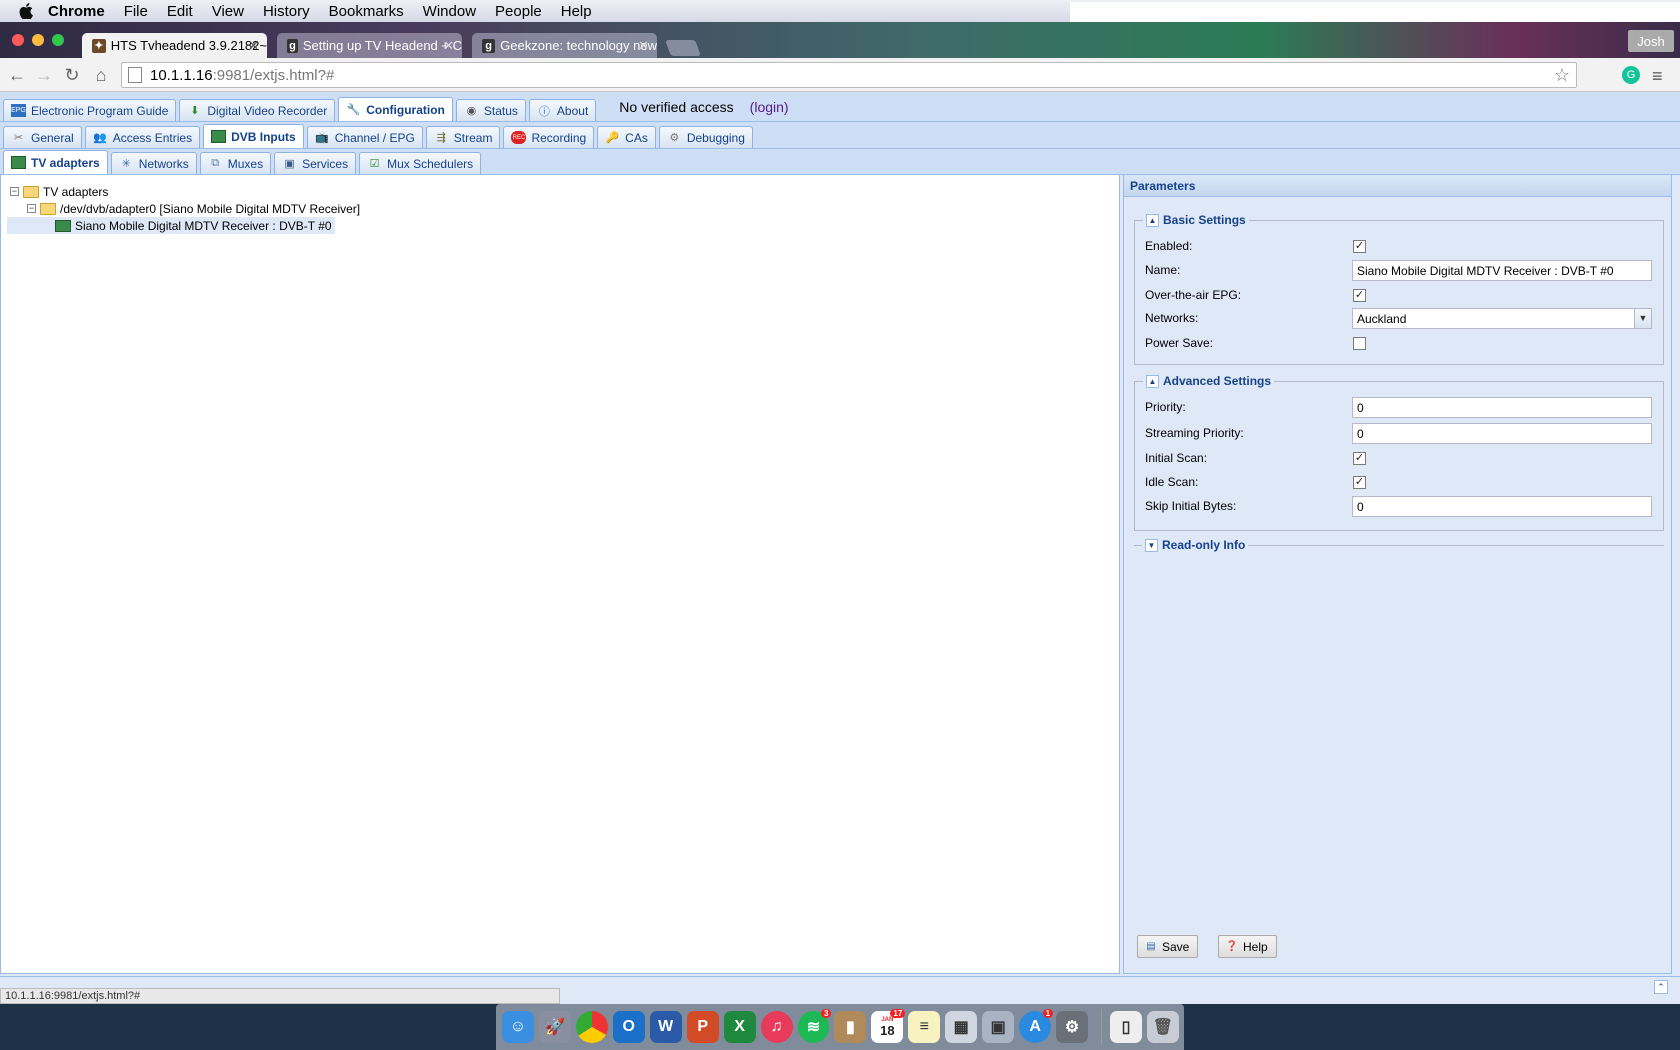 The width and height of the screenshot is (1680, 1050). What do you see at coordinates (1502, 407) in the screenshot?
I see `priority-input: 0` at bounding box center [1502, 407].